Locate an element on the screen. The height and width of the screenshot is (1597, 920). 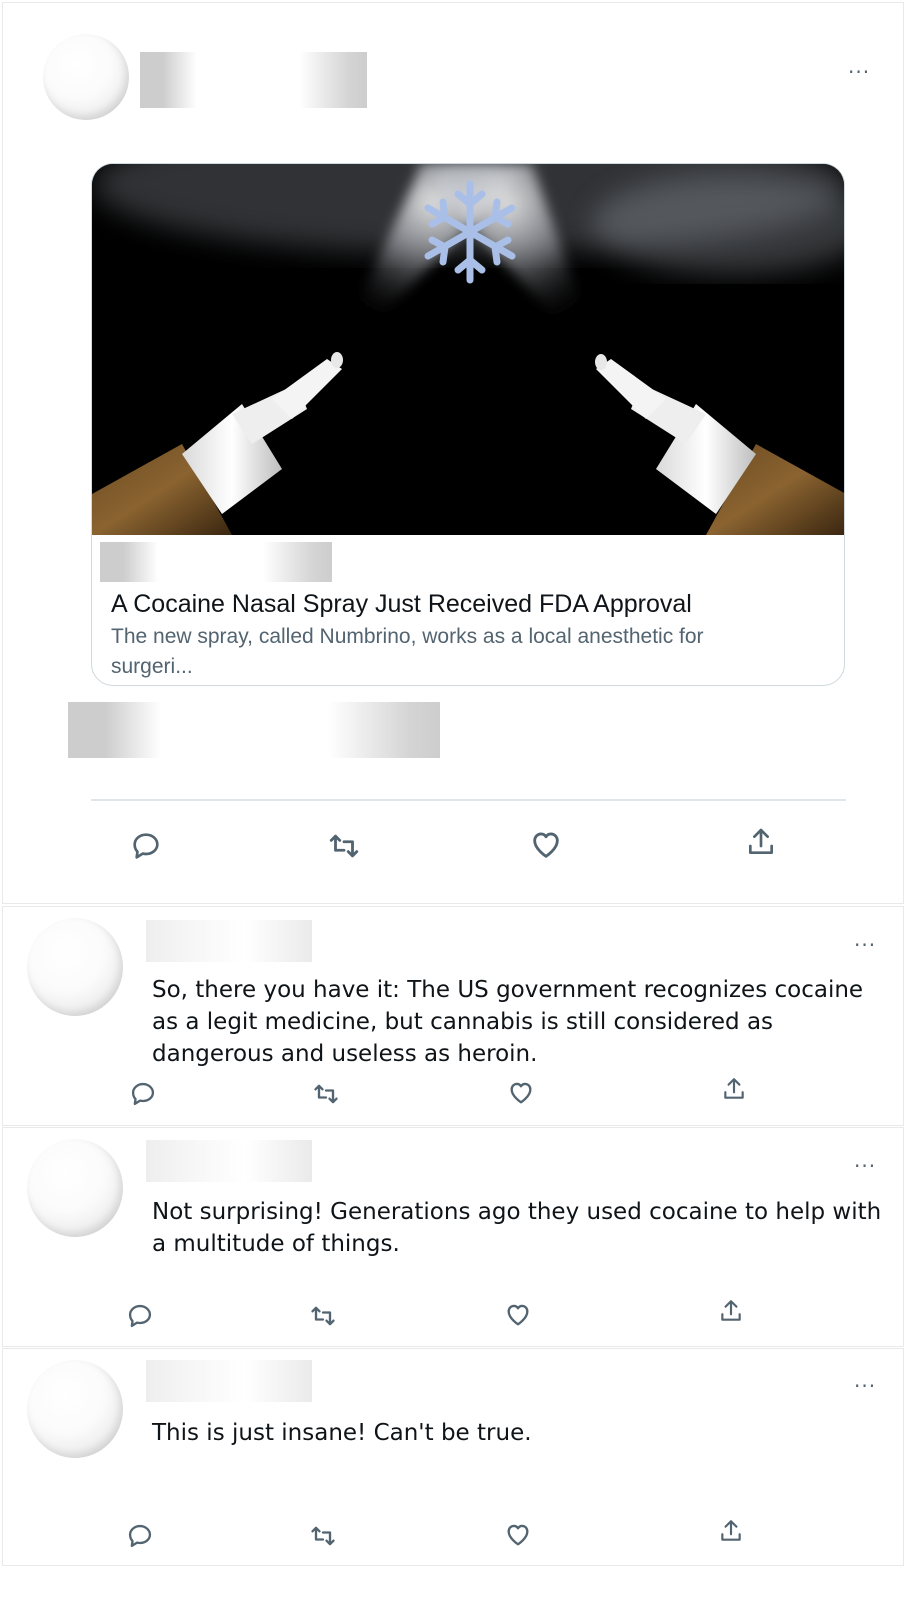
reply-2-more-button: ··· is located at coordinates (865, 1166).